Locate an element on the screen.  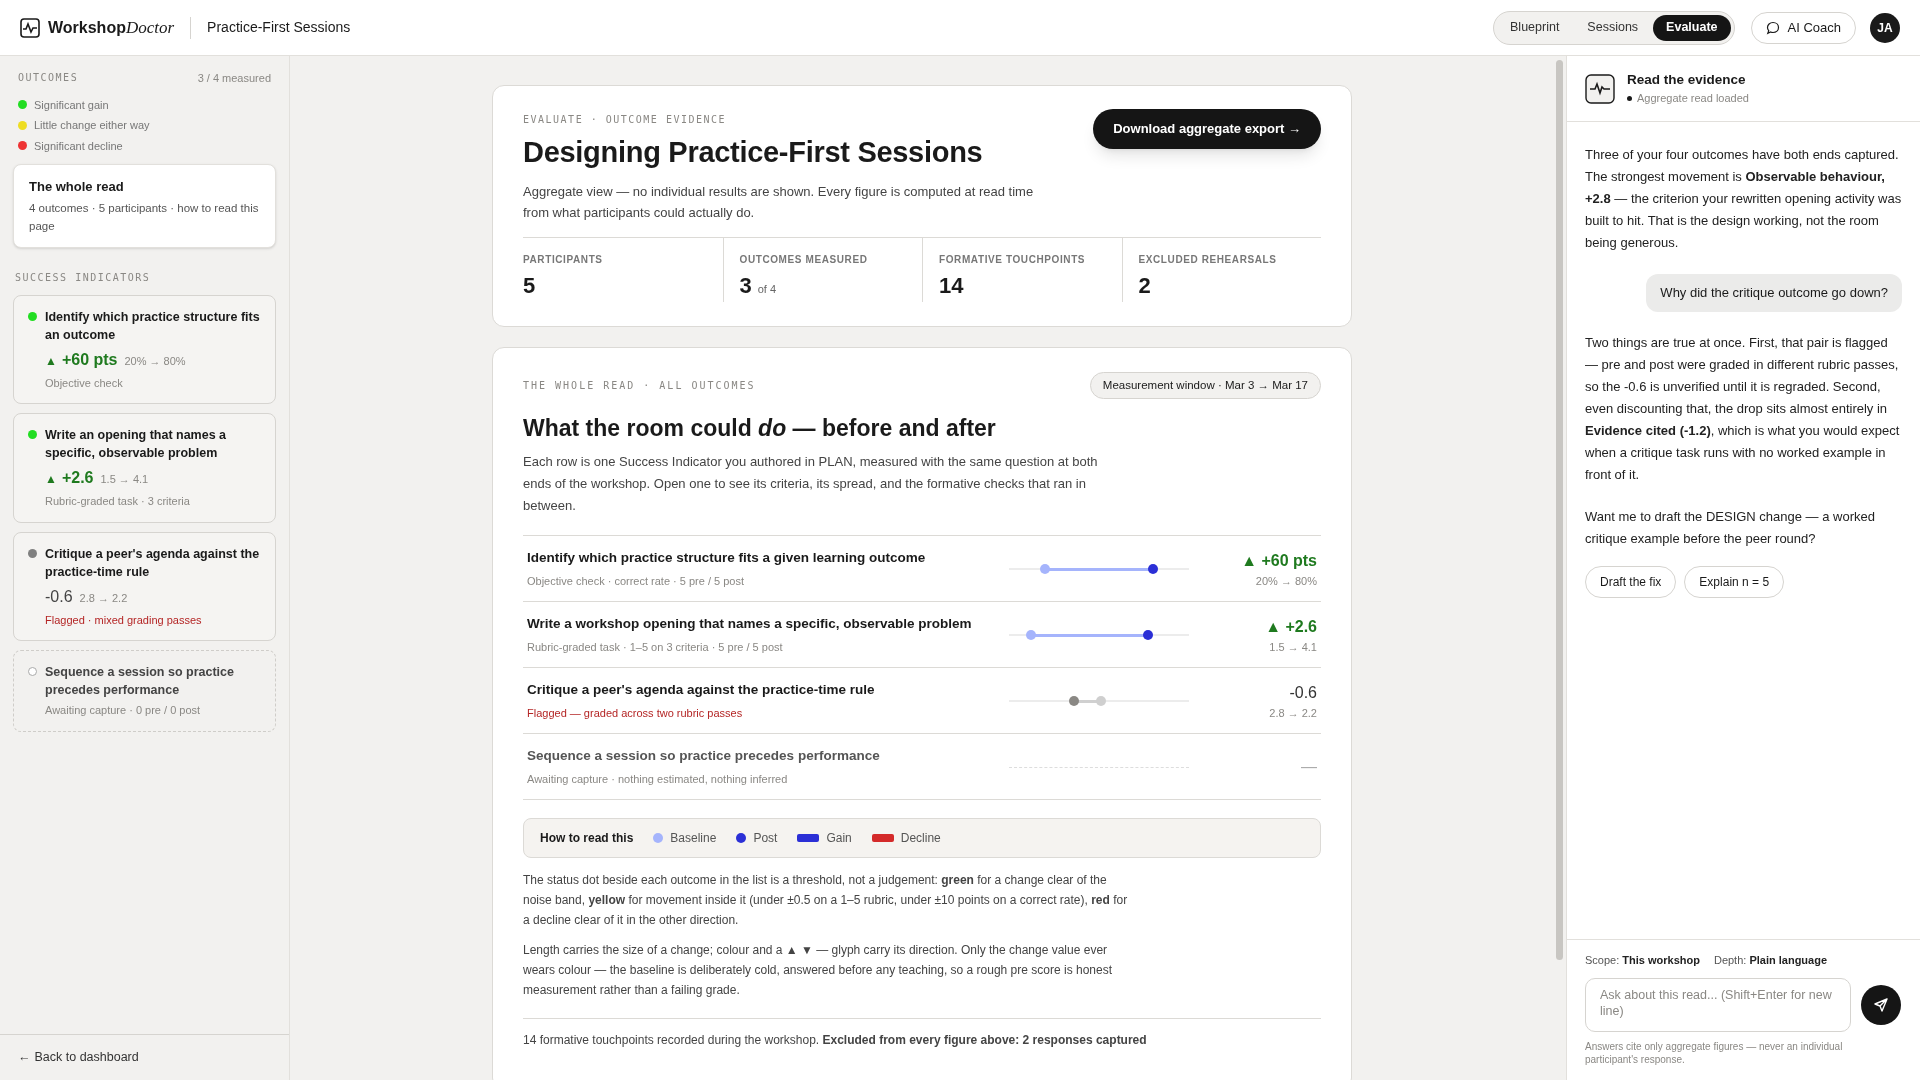
change-value: +2.6 is located at coordinates (77, 478).